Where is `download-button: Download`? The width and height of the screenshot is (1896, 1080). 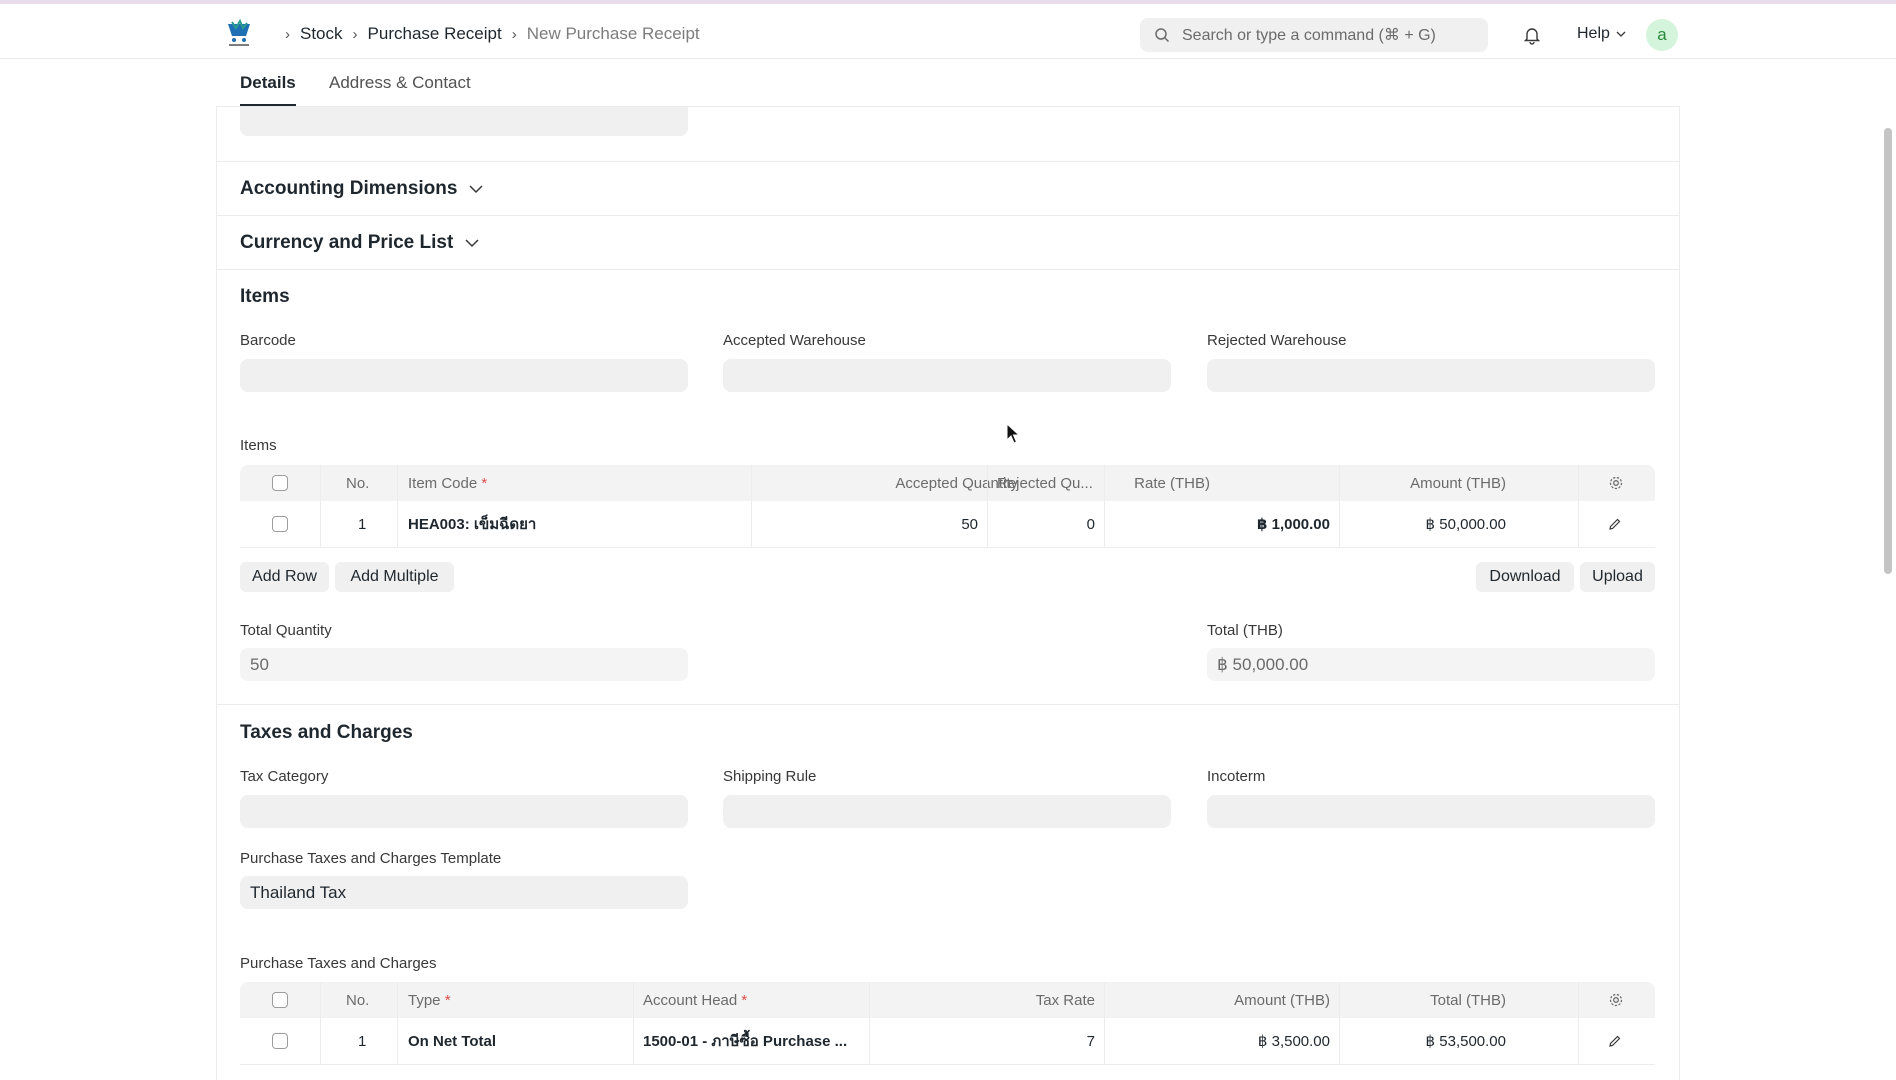
download-button: Download is located at coordinates (1525, 577).